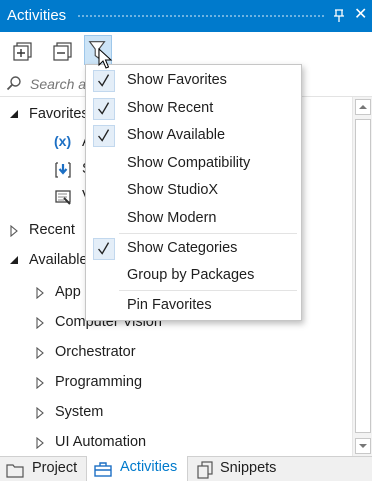 The height and width of the screenshot is (481, 372). What do you see at coordinates (193, 219) in the screenshot?
I see `menu-item-show-modern: Show Modern` at bounding box center [193, 219].